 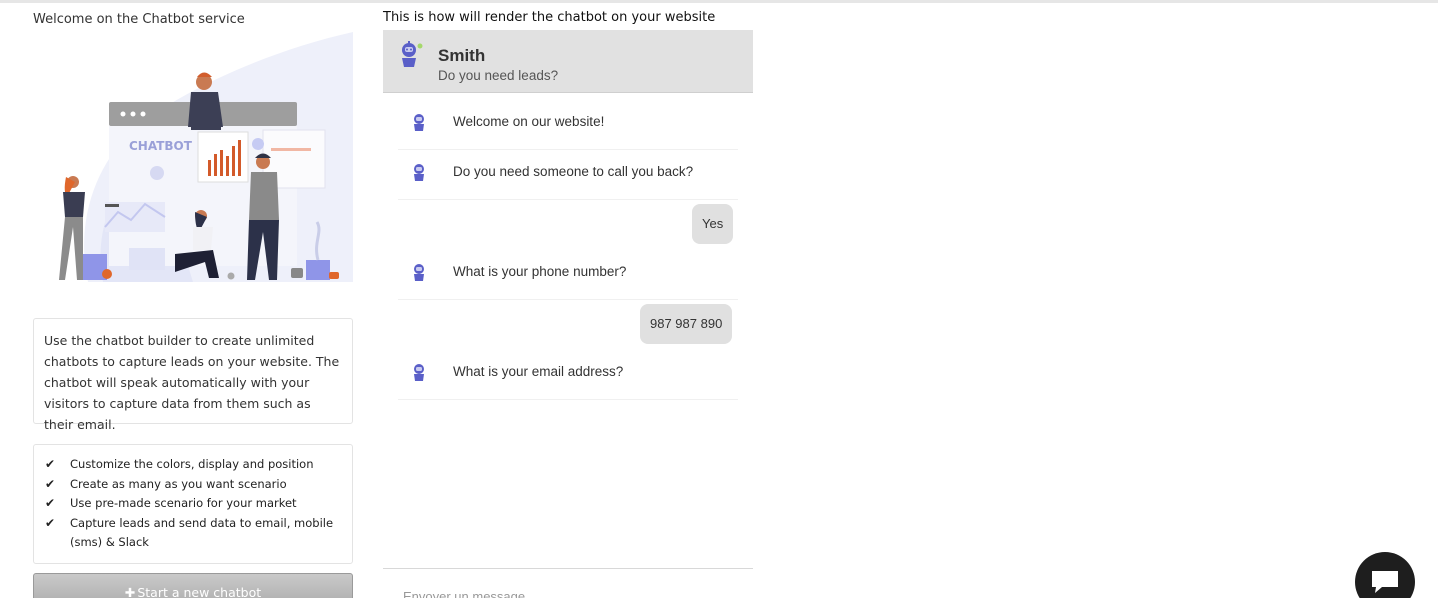 What do you see at coordinates (161, 146) in the screenshot?
I see `illustration-label: CHATBOT` at bounding box center [161, 146].